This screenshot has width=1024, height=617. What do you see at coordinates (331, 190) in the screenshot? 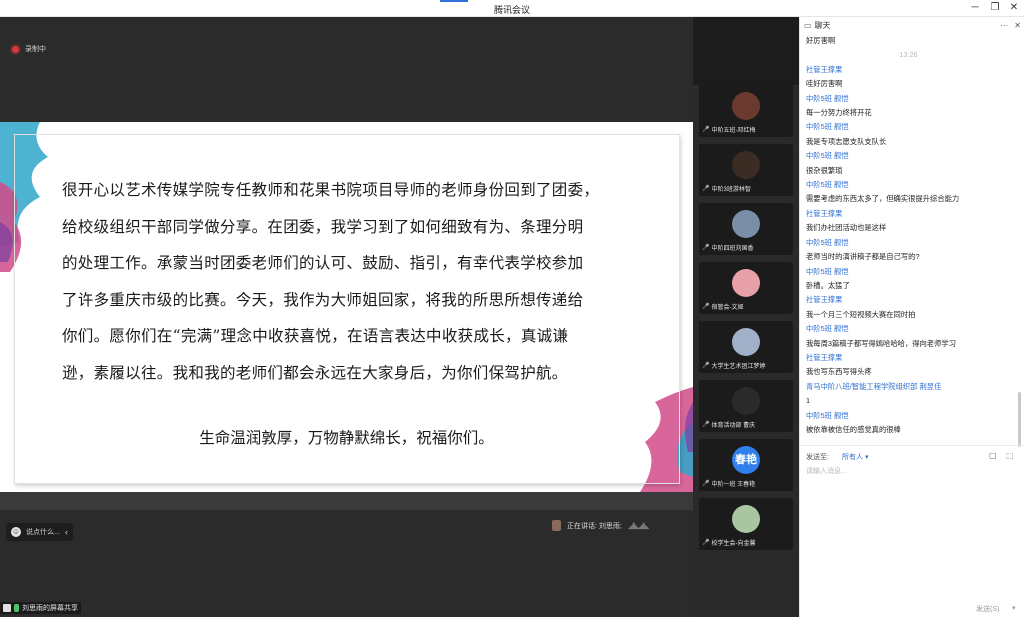
I see `slide-line: 很开心以艺术传媒学院专任教师和花果书院项目导师的老师身份回到了团委，` at bounding box center [331, 190].